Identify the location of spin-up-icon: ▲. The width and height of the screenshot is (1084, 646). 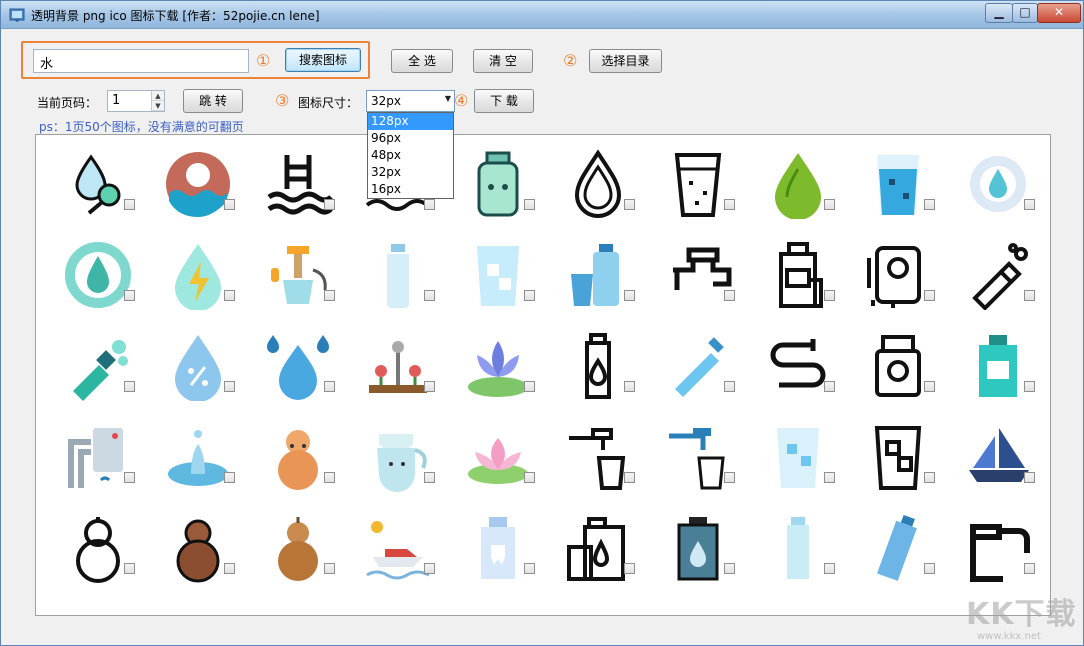
(158, 96).